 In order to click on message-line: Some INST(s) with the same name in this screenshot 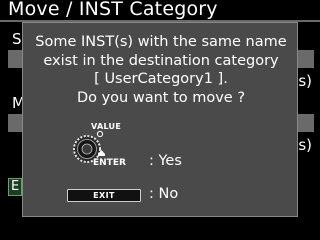, I will do `click(161, 42)`.